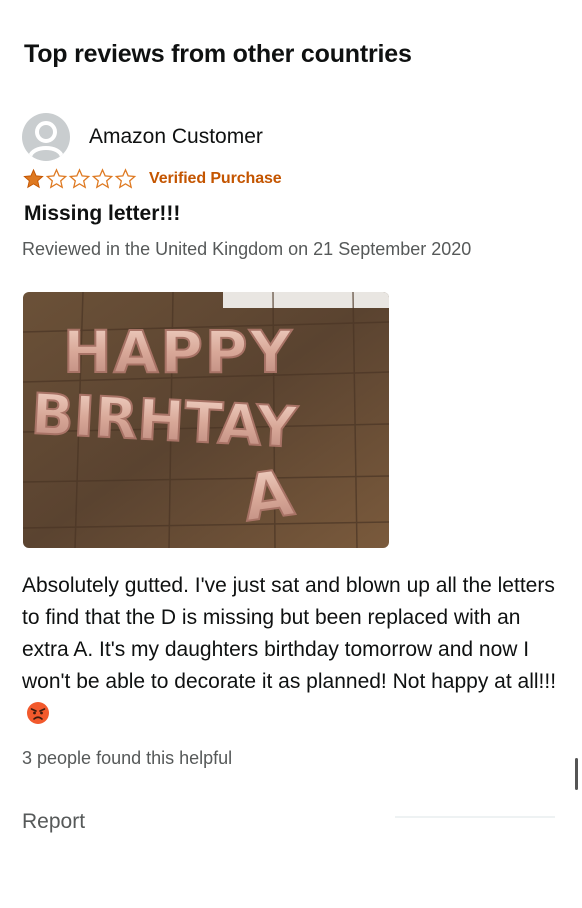  Describe the element at coordinates (475, 817) in the screenshot. I see `divider` at that location.